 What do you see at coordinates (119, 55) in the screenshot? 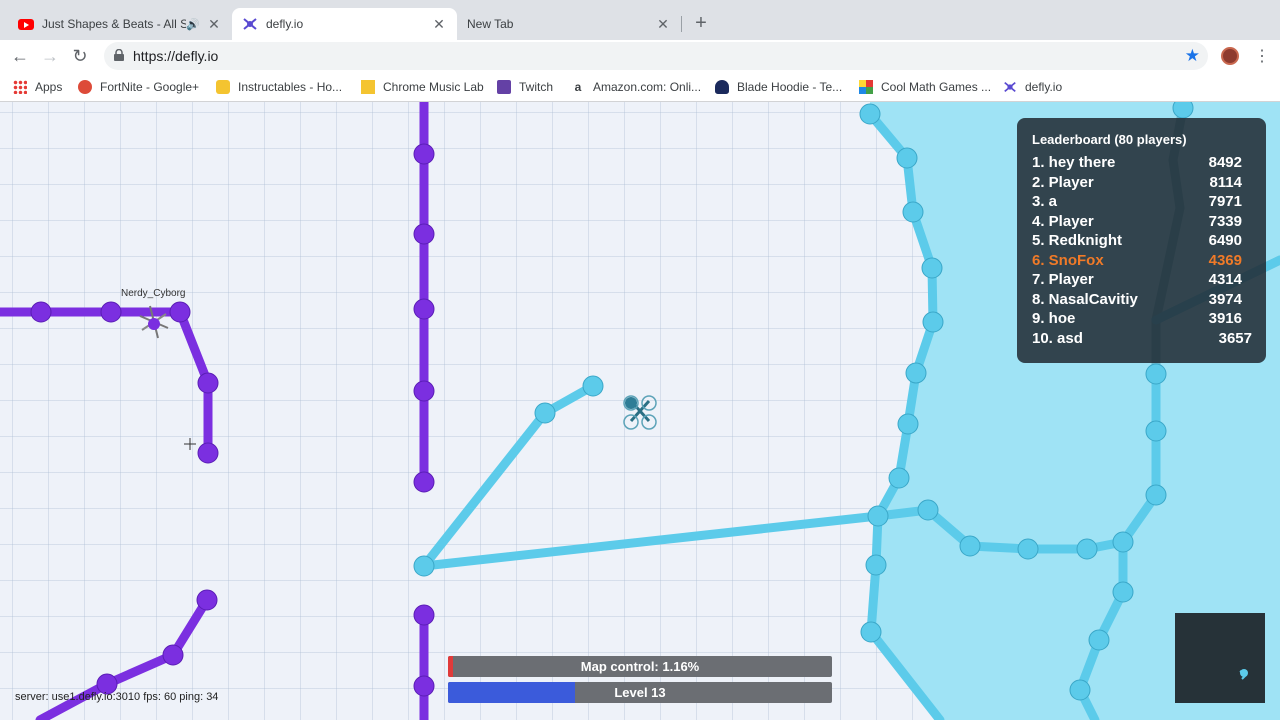
I see `lock-icon` at bounding box center [119, 55].